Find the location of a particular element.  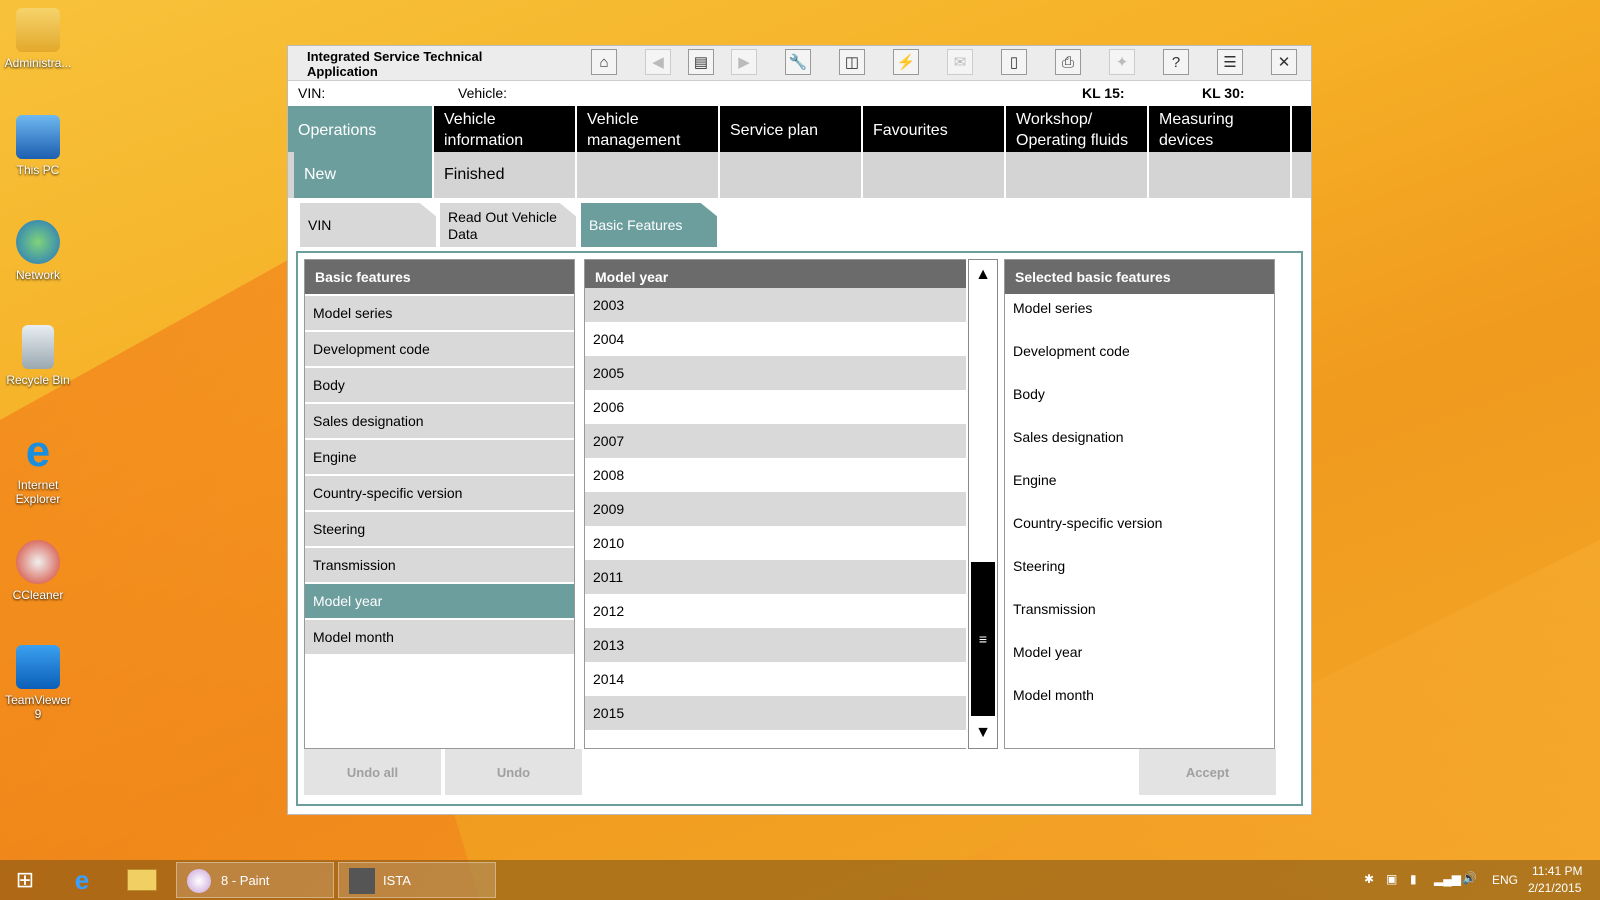

battery-icon: ▮ is located at coordinates (1413, 879).